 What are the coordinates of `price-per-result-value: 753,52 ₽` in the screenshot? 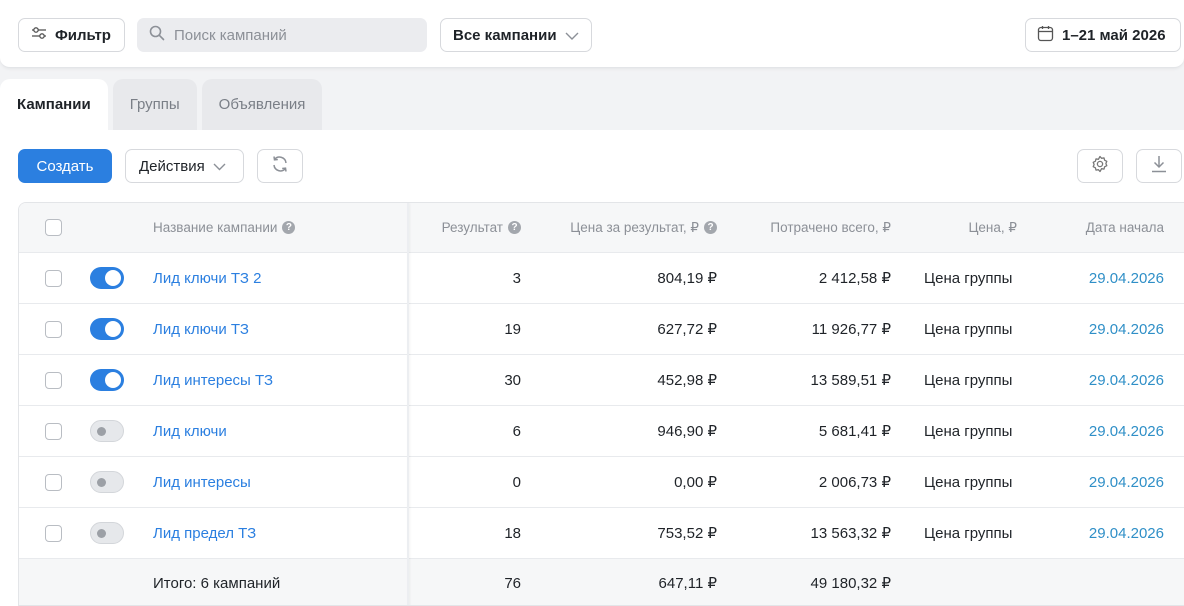 It's located at (687, 533).